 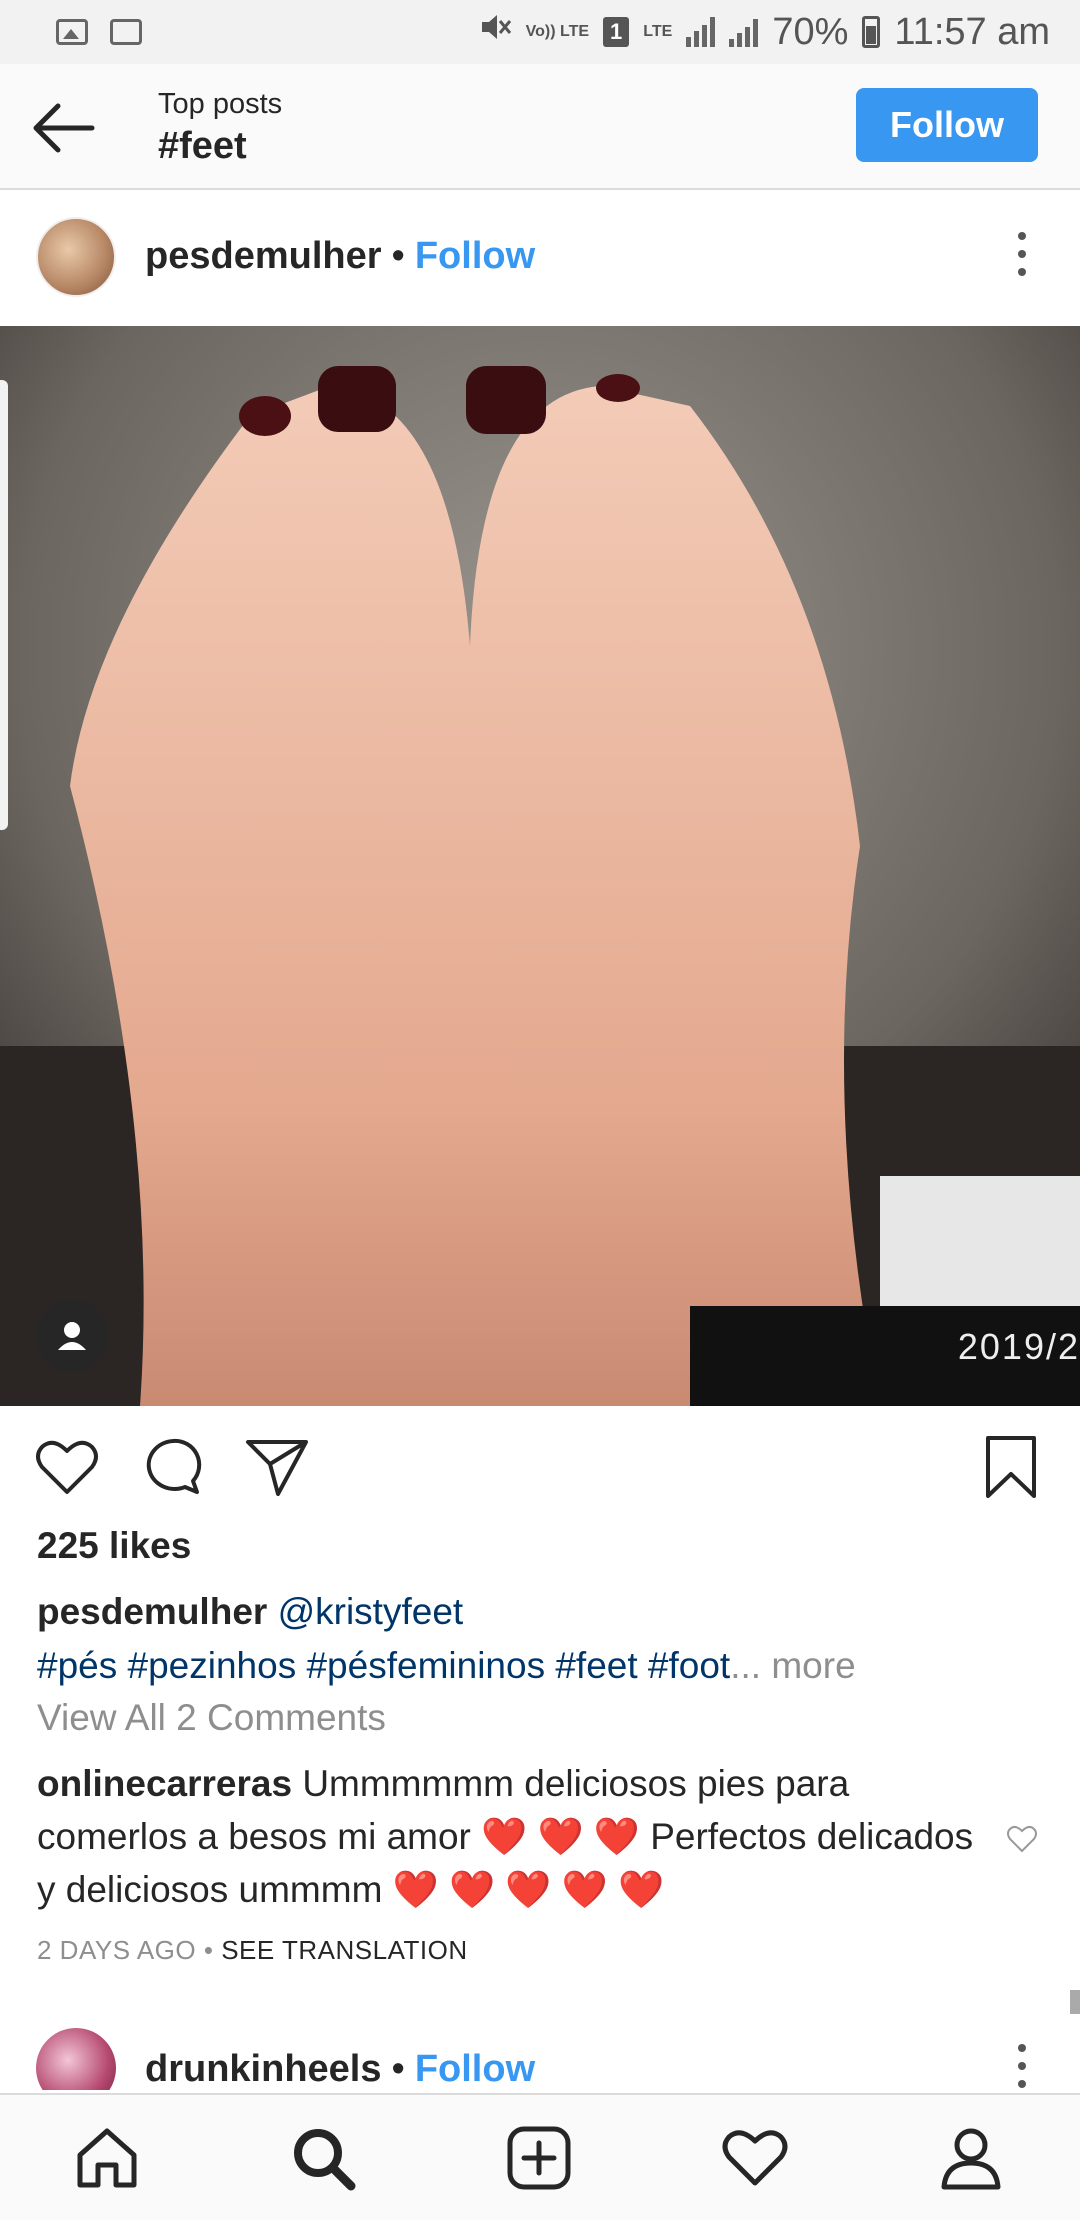 I want to click on tagged-users-icon, so click(x=72, y=1336).